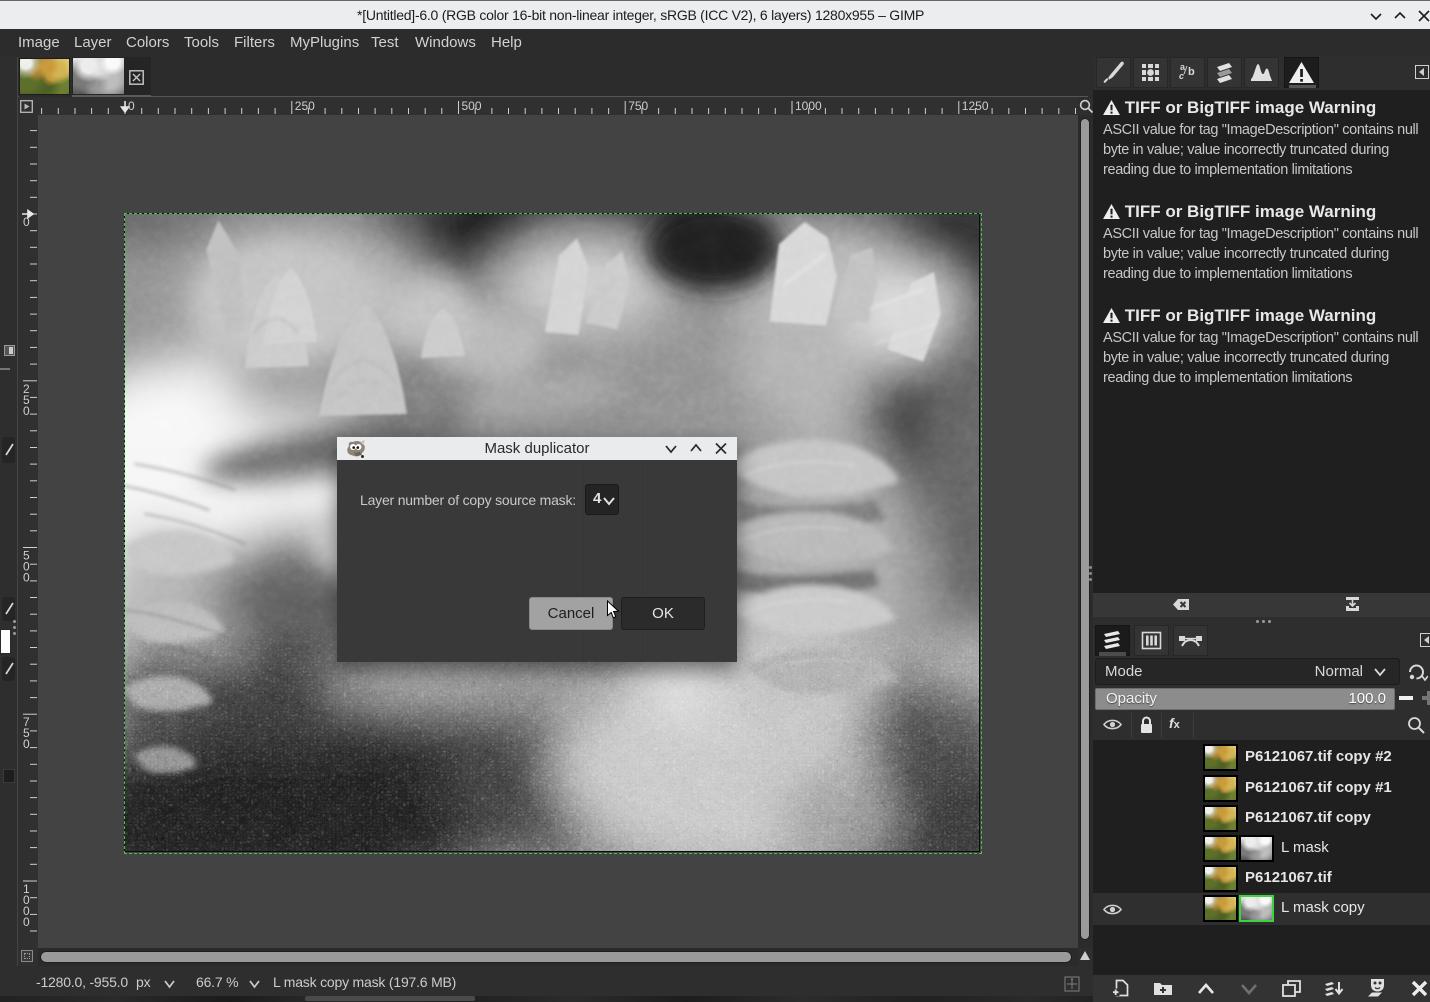 The image size is (1430, 1002). Describe the element at coordinates (305, 106) in the screenshot. I see `svg-text: 250` at that location.